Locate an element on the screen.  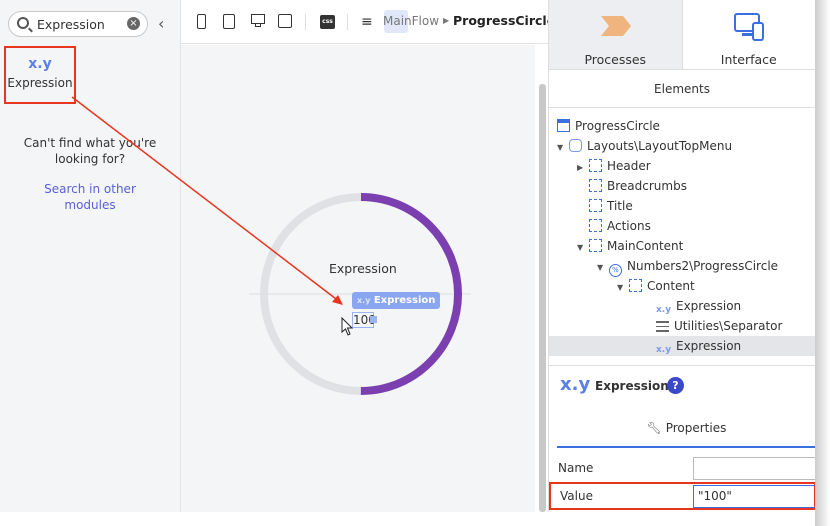
tree-label: Layouts\LayoutTopMenu is located at coordinates (660, 146).